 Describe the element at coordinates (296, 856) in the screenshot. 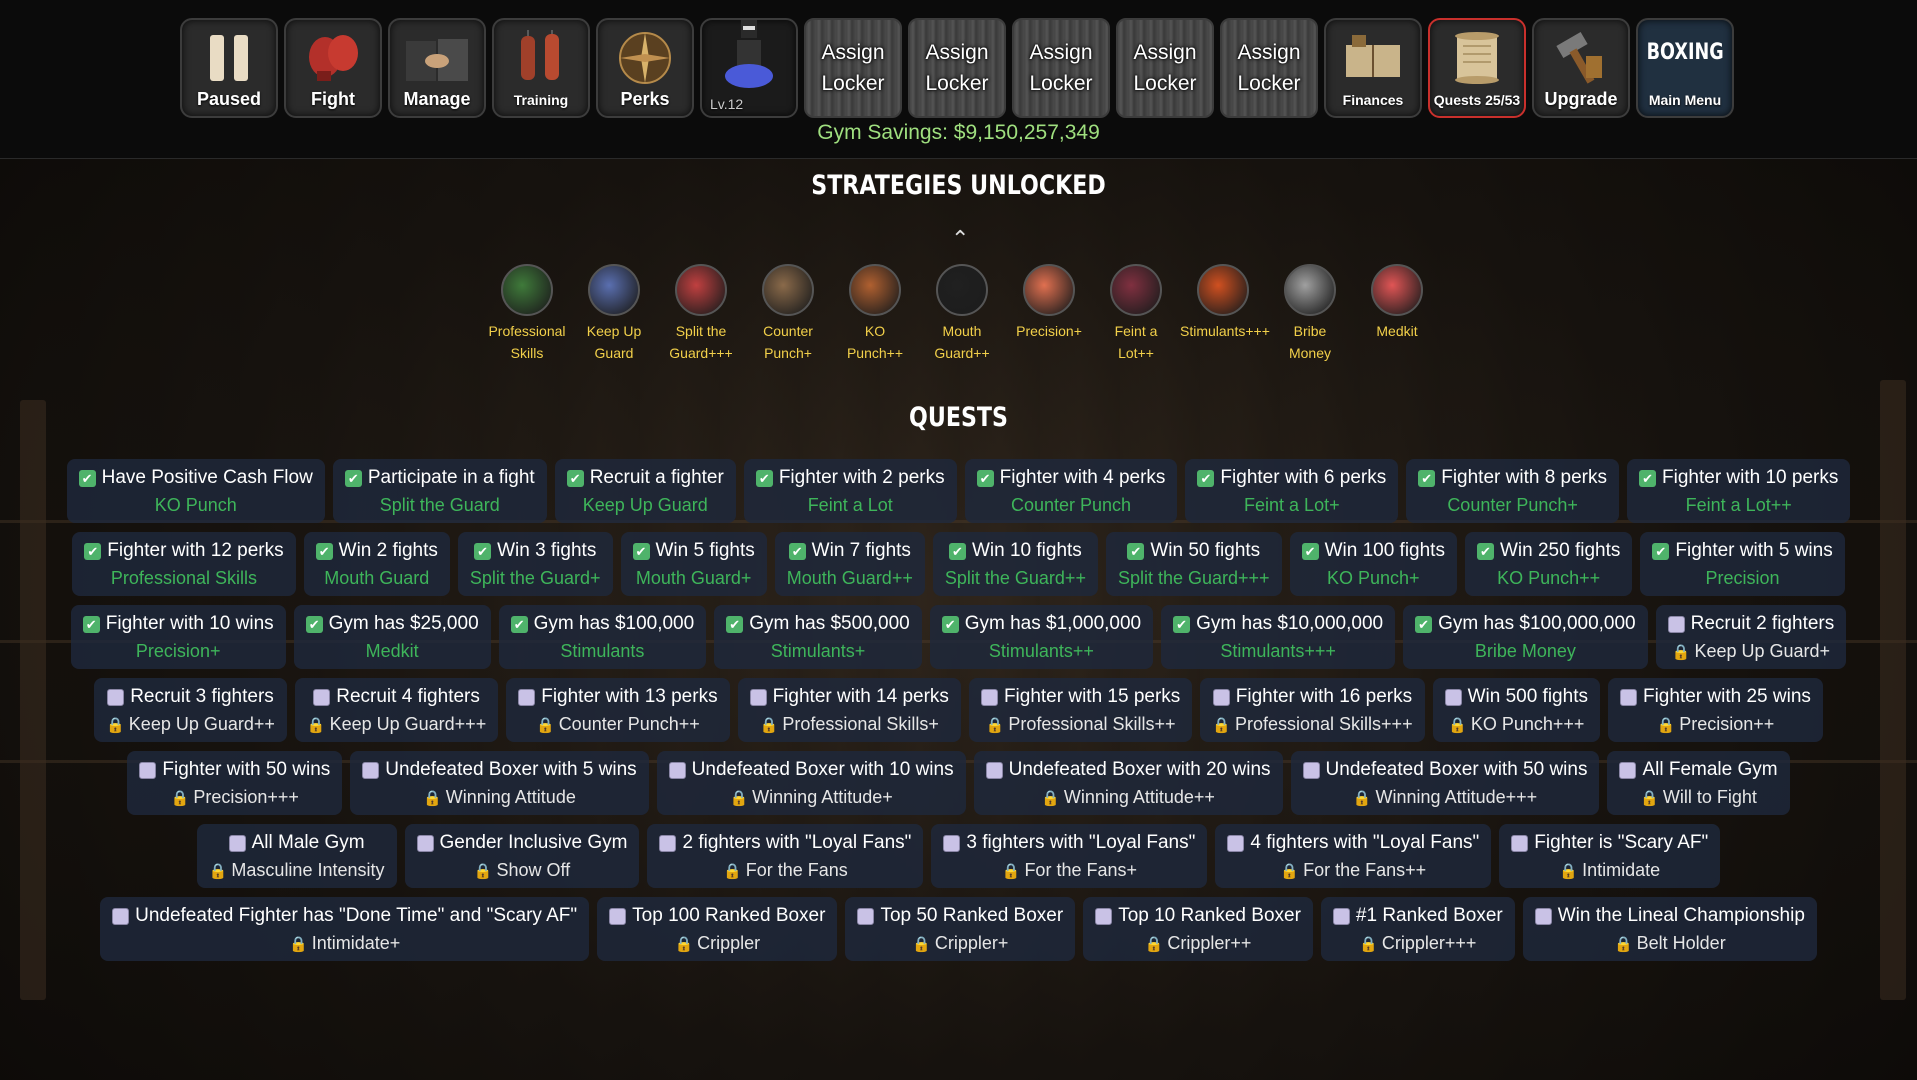

I see `quest-card: All Male Gym 🔒 Masculine Intensity` at that location.